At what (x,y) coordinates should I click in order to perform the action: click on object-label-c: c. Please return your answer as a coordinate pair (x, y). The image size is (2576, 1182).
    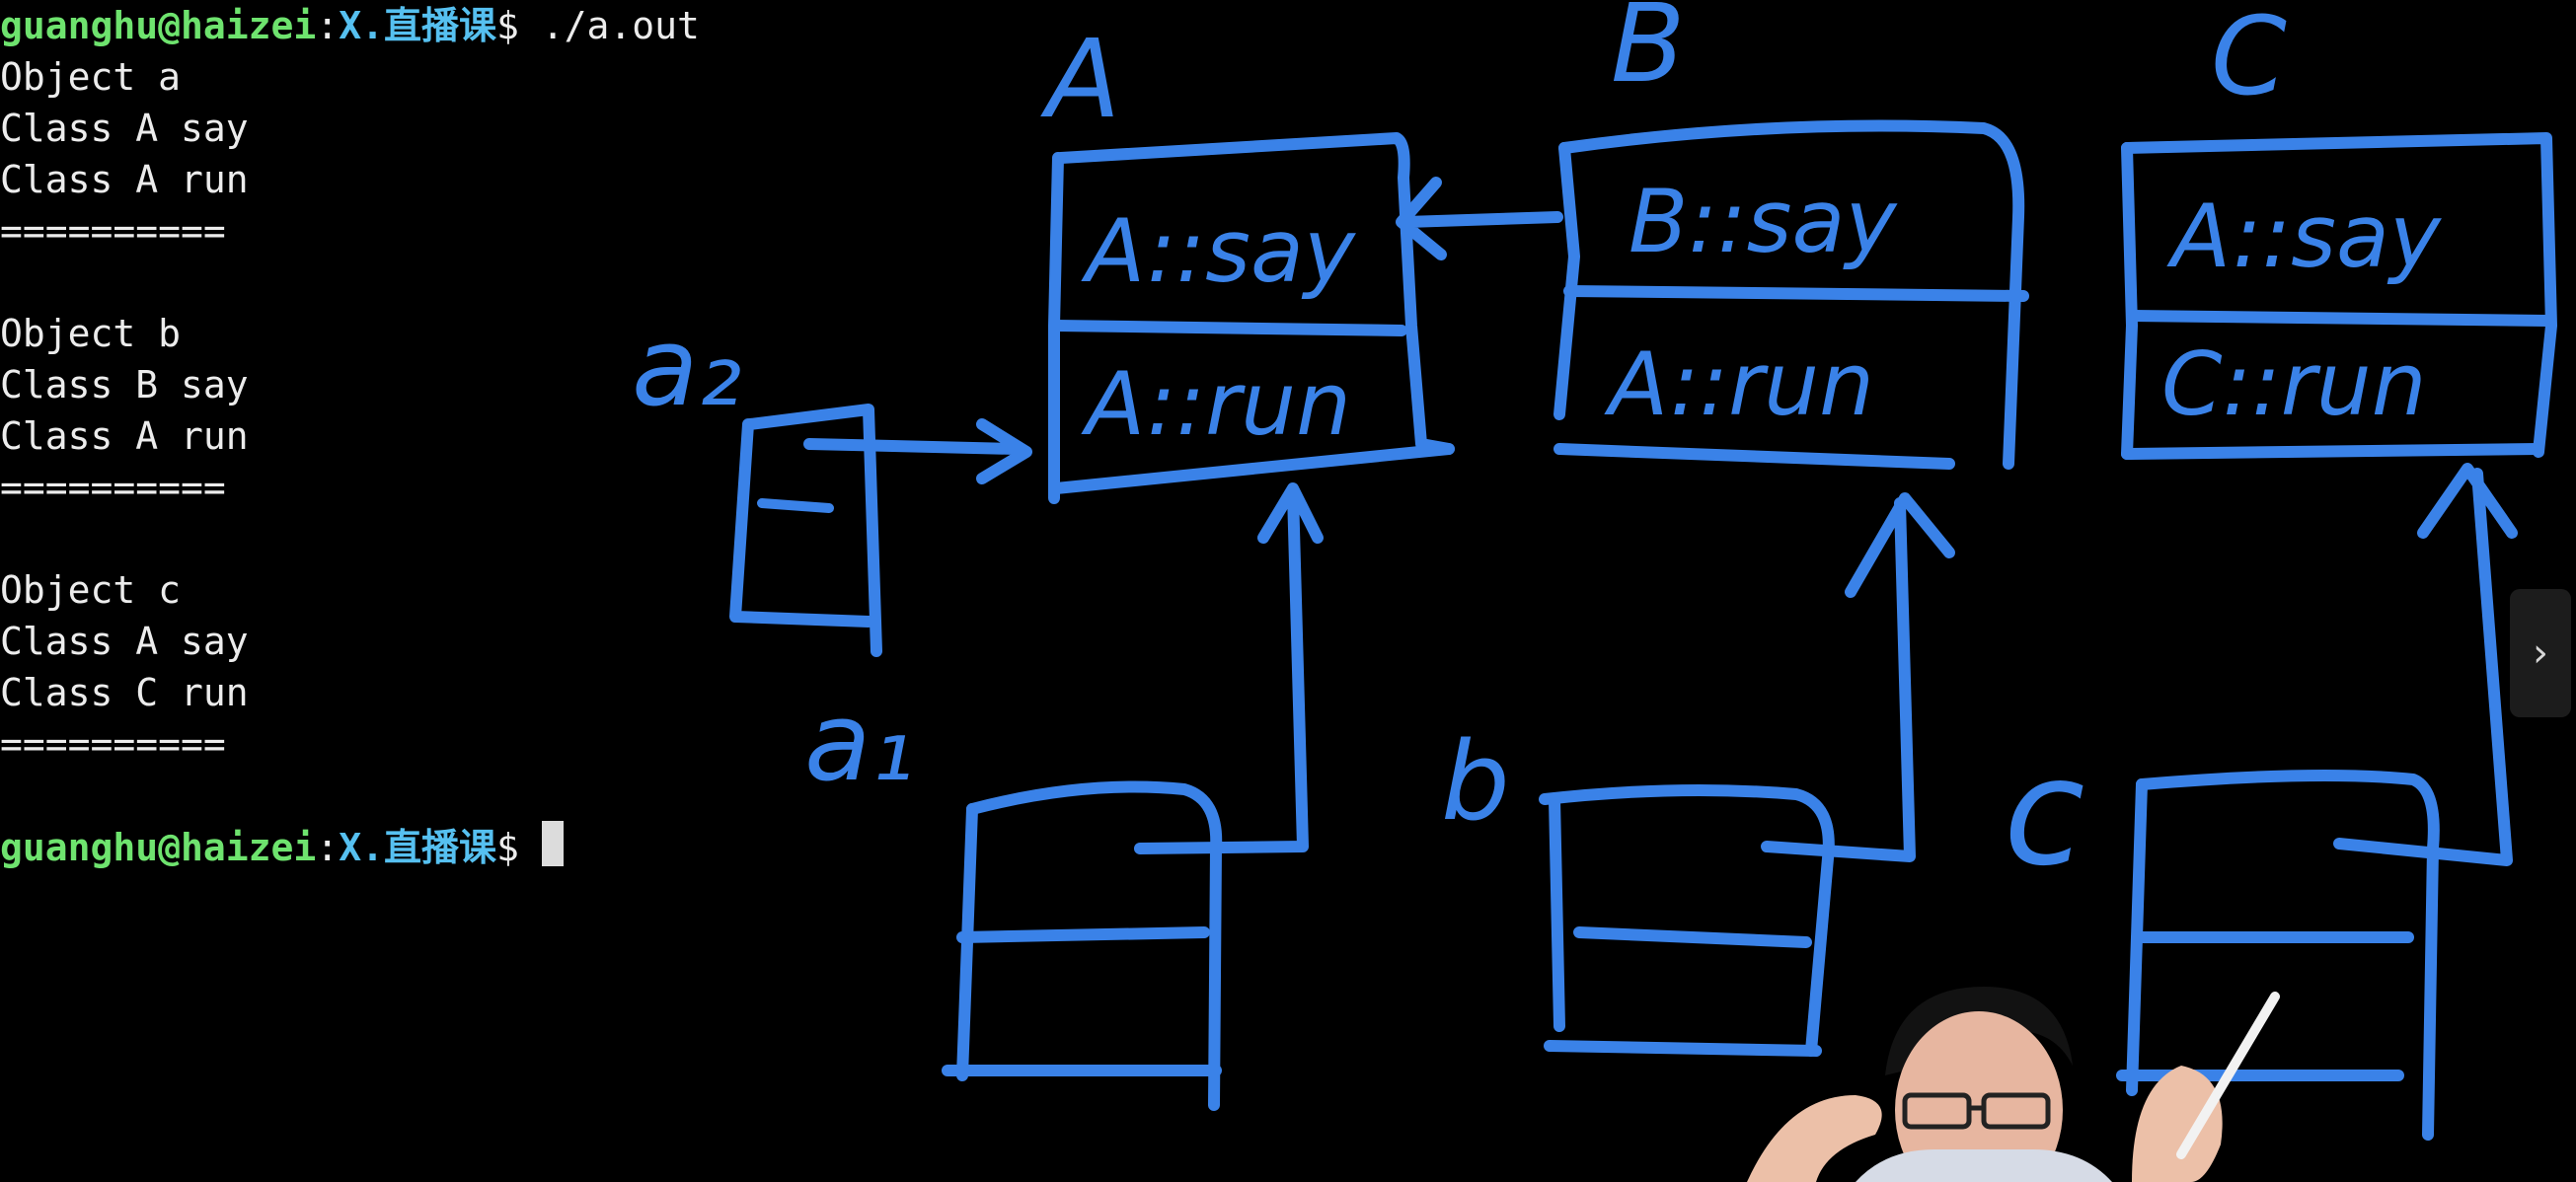
    Looking at the image, I should click on (2044, 813).